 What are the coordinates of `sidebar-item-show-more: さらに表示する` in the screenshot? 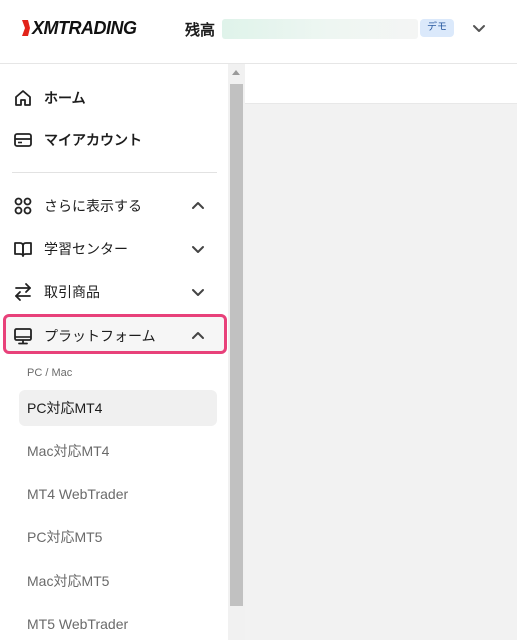 It's located at (114, 206).